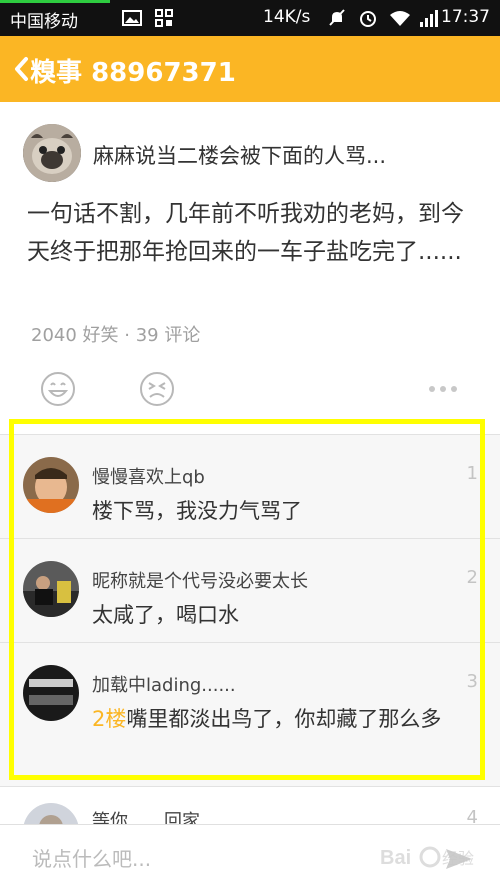 Image resolution: width=500 pixels, height=891 pixels. Describe the element at coordinates (116, 335) in the screenshot. I see `post-stats: 2040 好笑 · 39 评论` at that location.